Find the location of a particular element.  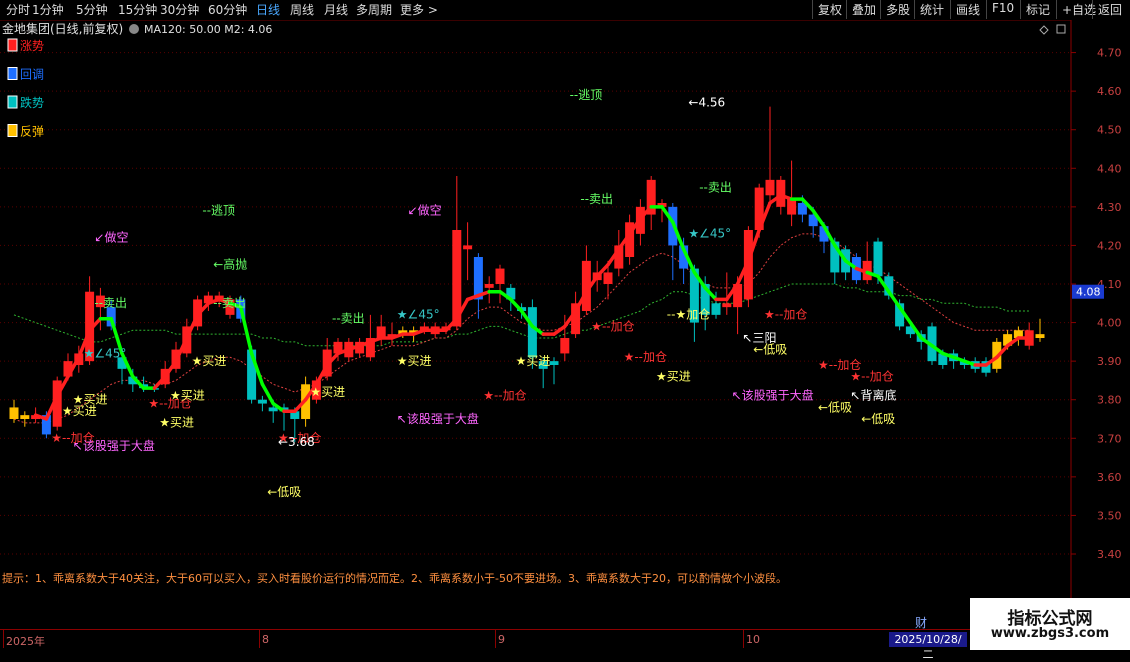

period-tab-4: 30分钟 is located at coordinates (179, 9).